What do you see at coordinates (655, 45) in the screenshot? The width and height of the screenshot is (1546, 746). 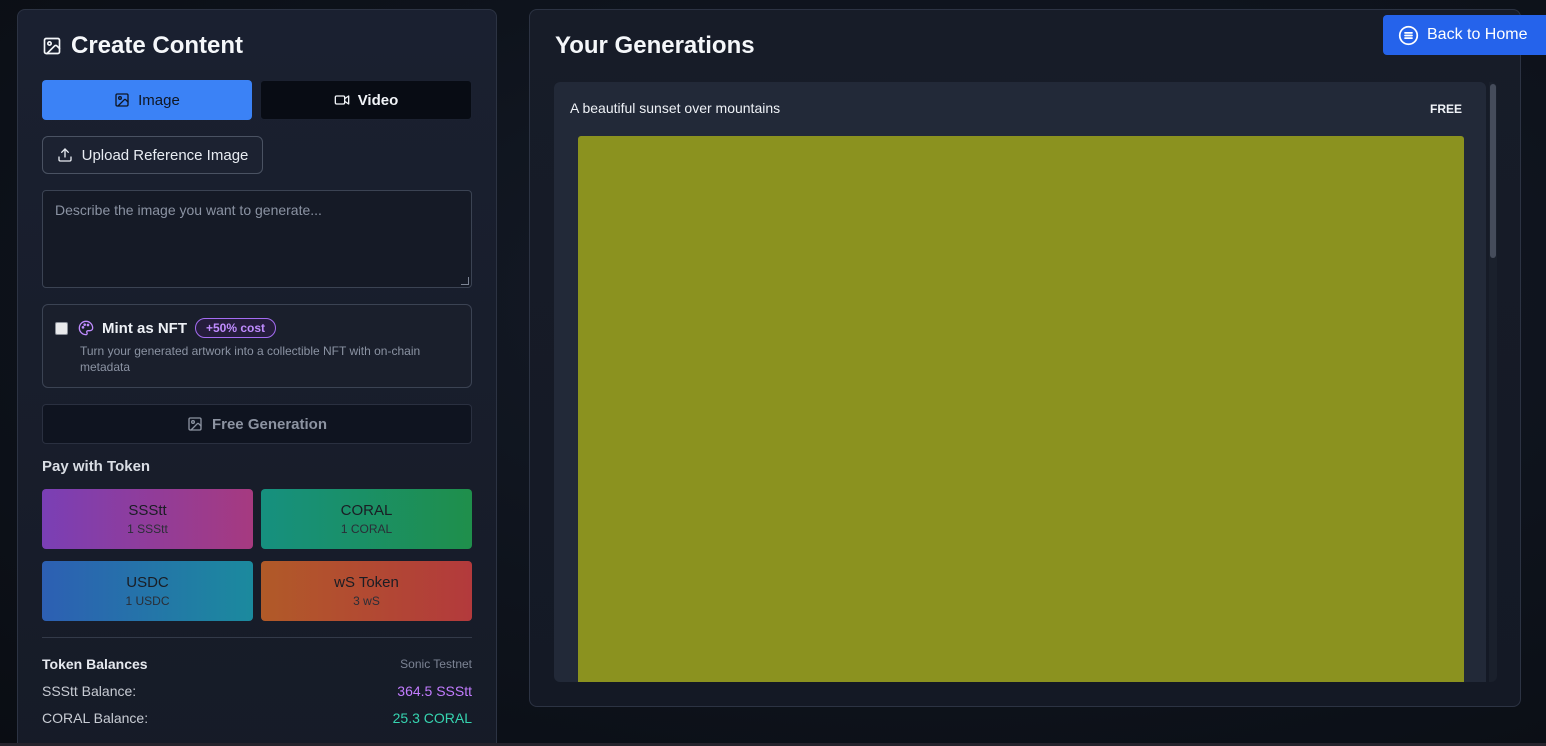 I see `generations-title: Your Generations` at bounding box center [655, 45].